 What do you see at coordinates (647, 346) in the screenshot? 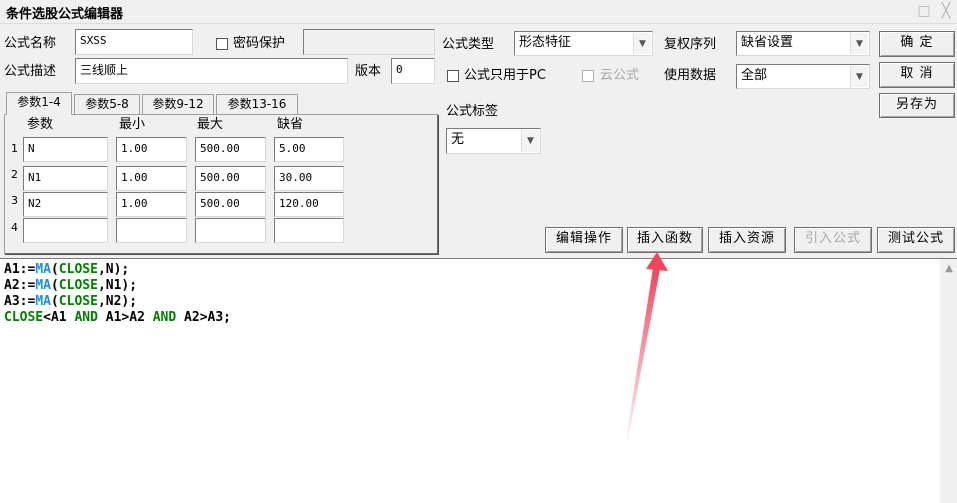
I see `annotation-arrow-icon` at bounding box center [647, 346].